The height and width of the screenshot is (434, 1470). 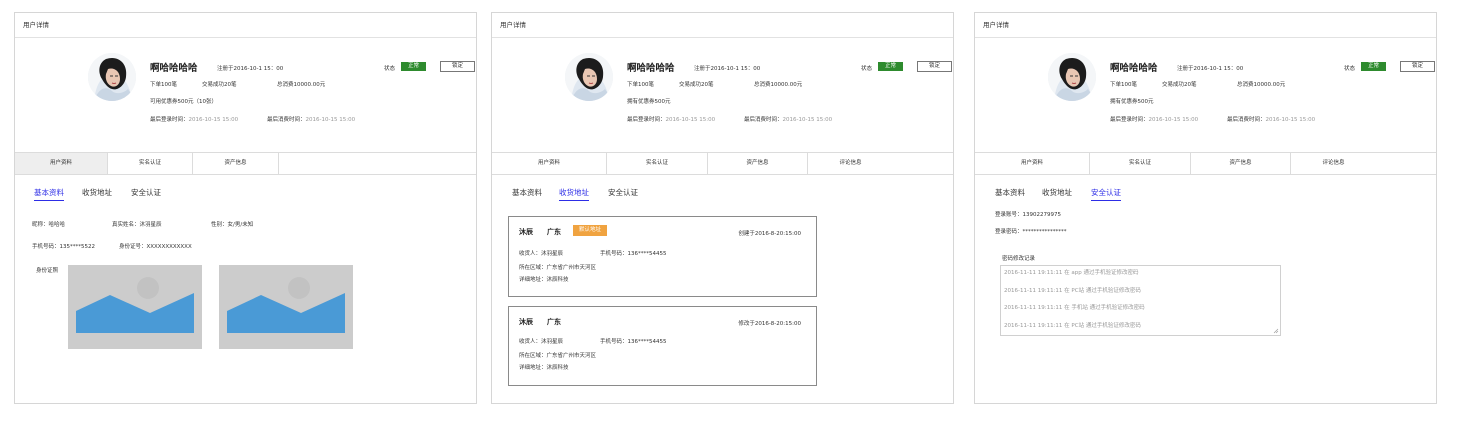 I want to click on resize-grip-icon, so click(x=1276, y=331).